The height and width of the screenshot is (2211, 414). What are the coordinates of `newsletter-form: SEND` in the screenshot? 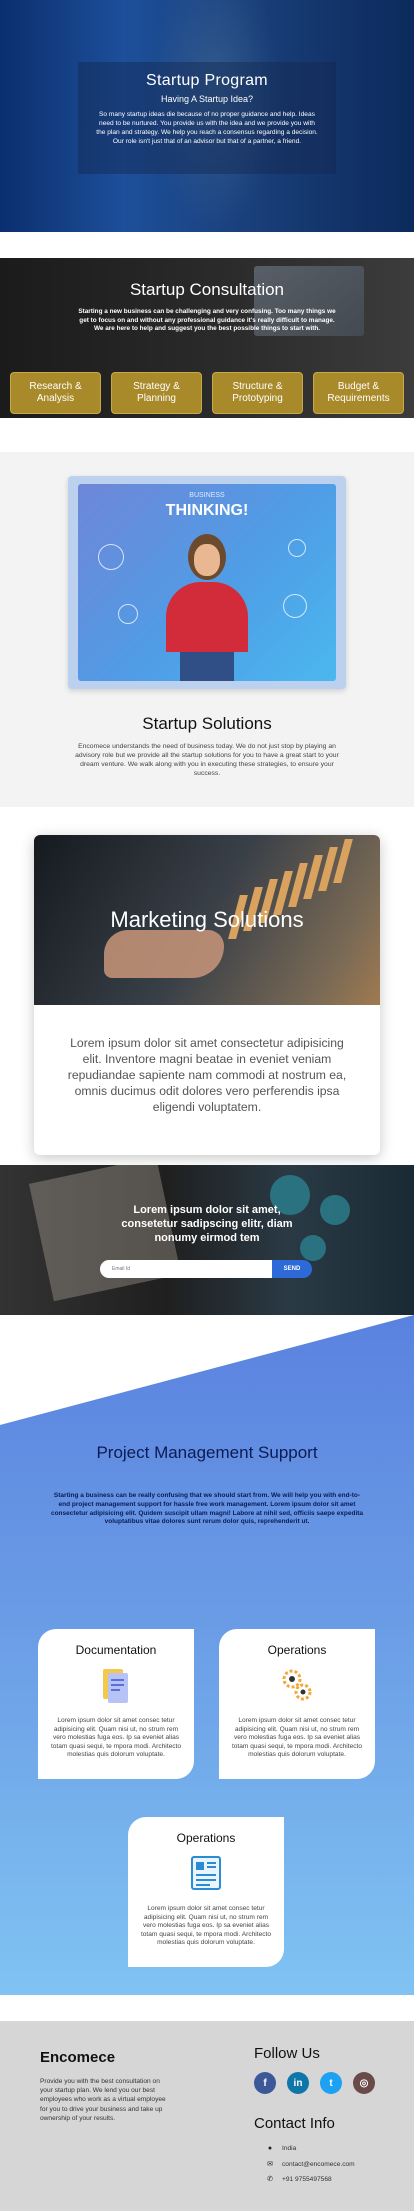 It's located at (206, 1269).